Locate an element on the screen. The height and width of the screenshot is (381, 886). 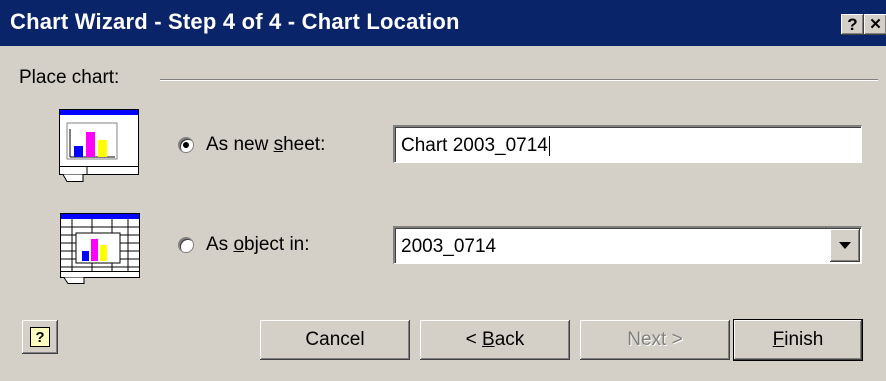
embedded-chart-icon is located at coordinates (100, 248).